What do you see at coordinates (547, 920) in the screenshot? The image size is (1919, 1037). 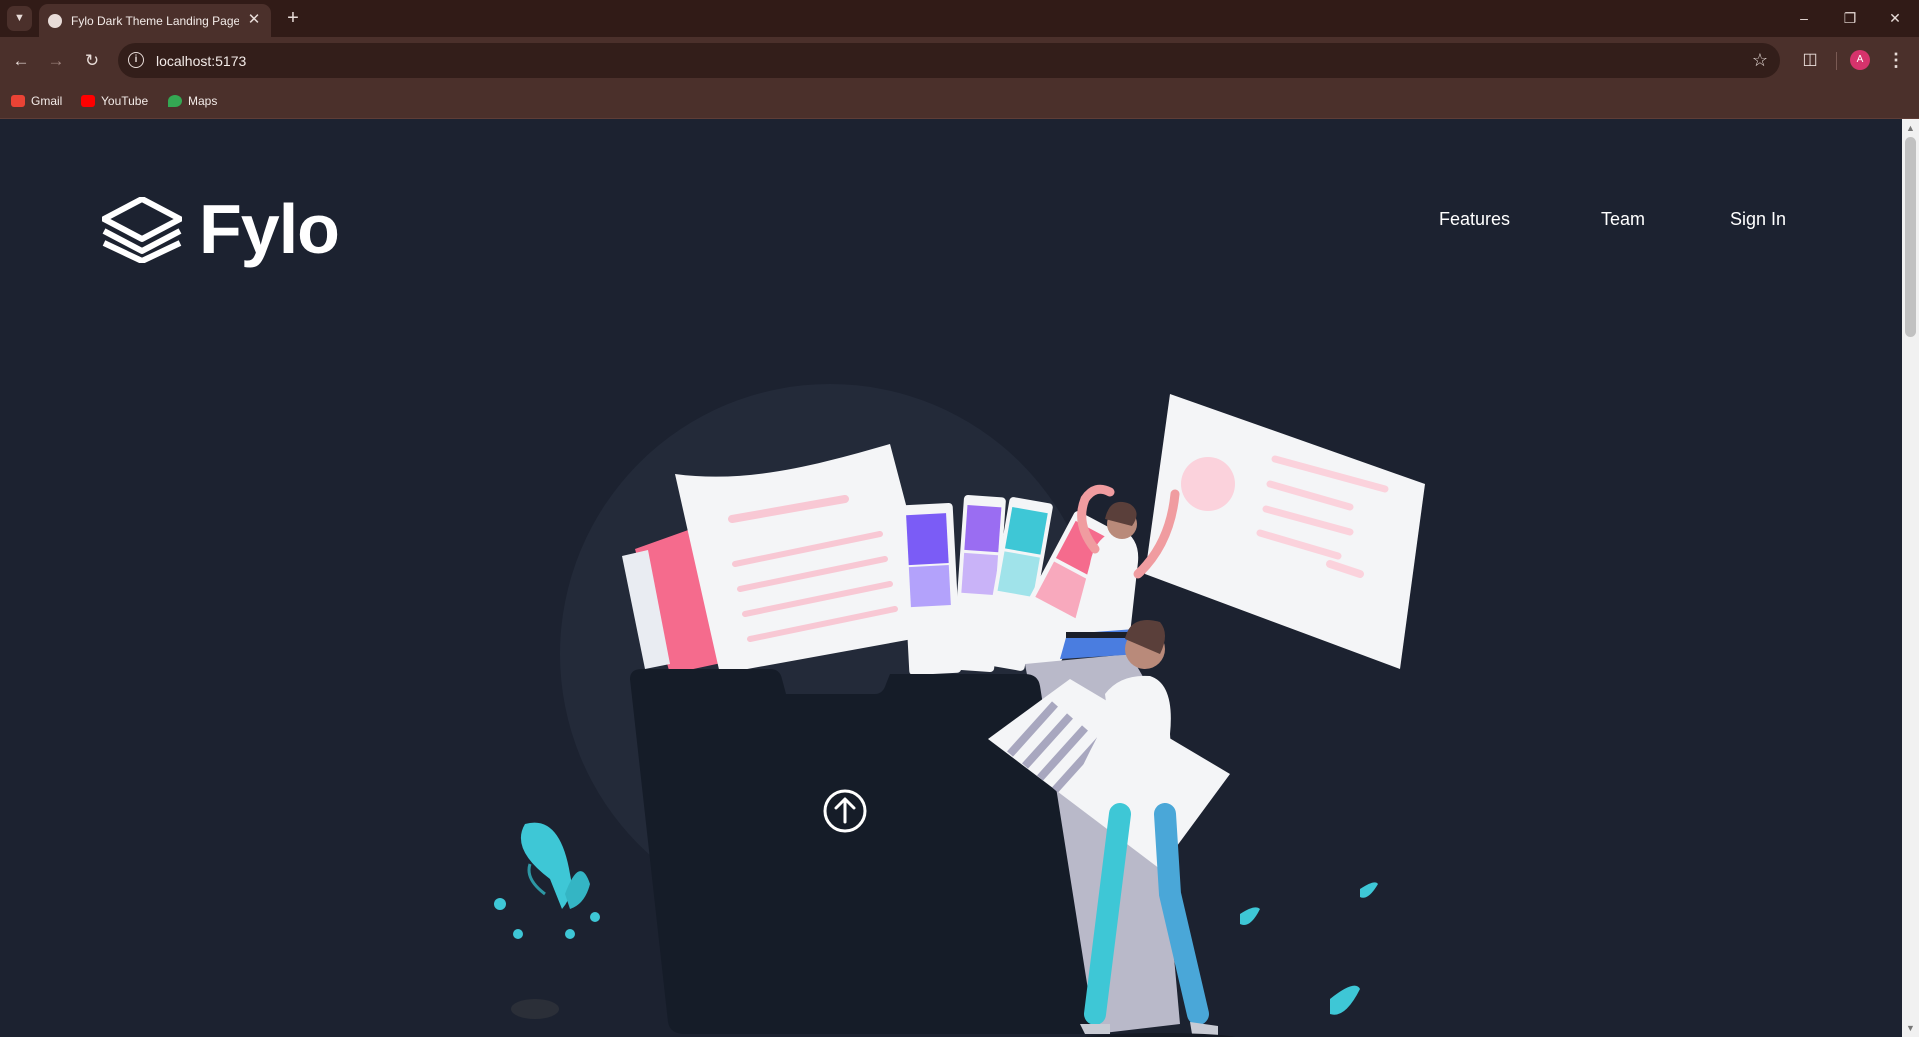 I see `plant-decoration` at bounding box center [547, 920].